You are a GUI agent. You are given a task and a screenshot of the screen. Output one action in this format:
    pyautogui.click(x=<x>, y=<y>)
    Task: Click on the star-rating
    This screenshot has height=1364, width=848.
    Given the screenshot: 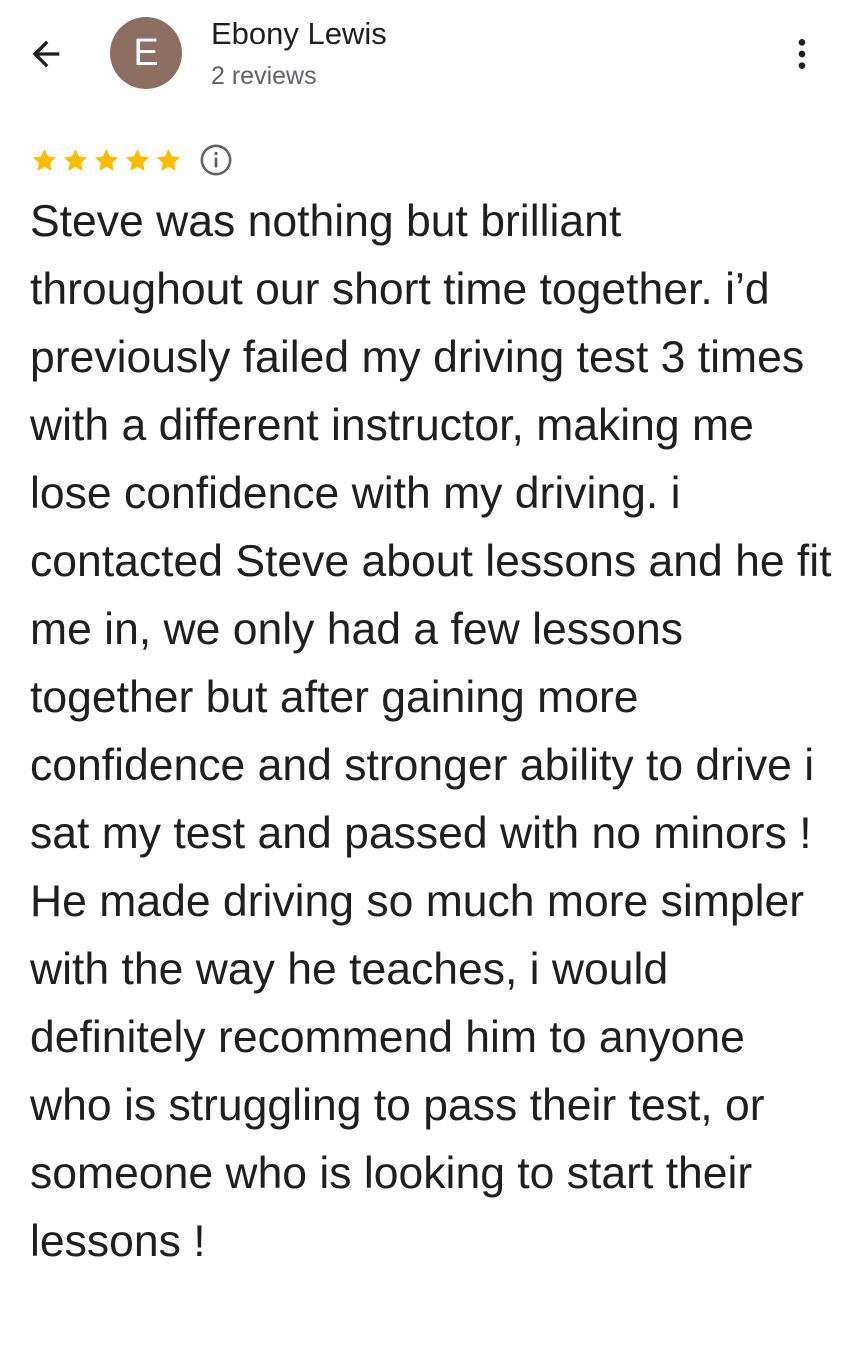 What is the action you would take?
    pyautogui.click(x=107, y=160)
    